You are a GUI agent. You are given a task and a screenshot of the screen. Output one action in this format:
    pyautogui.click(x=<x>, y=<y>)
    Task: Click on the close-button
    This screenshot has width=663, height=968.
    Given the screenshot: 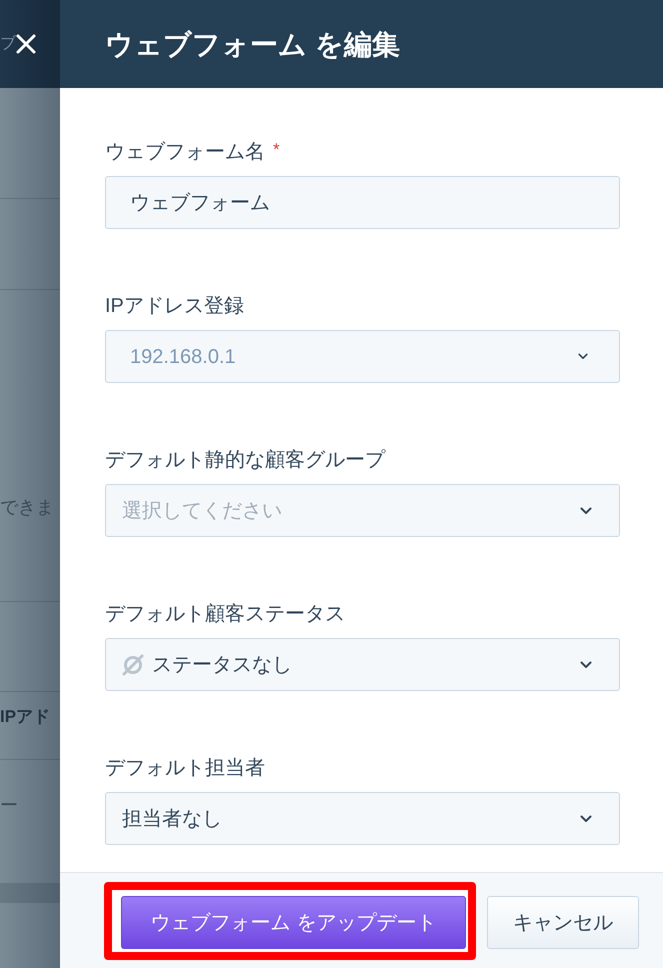 What is the action you would take?
    pyautogui.click(x=26, y=44)
    